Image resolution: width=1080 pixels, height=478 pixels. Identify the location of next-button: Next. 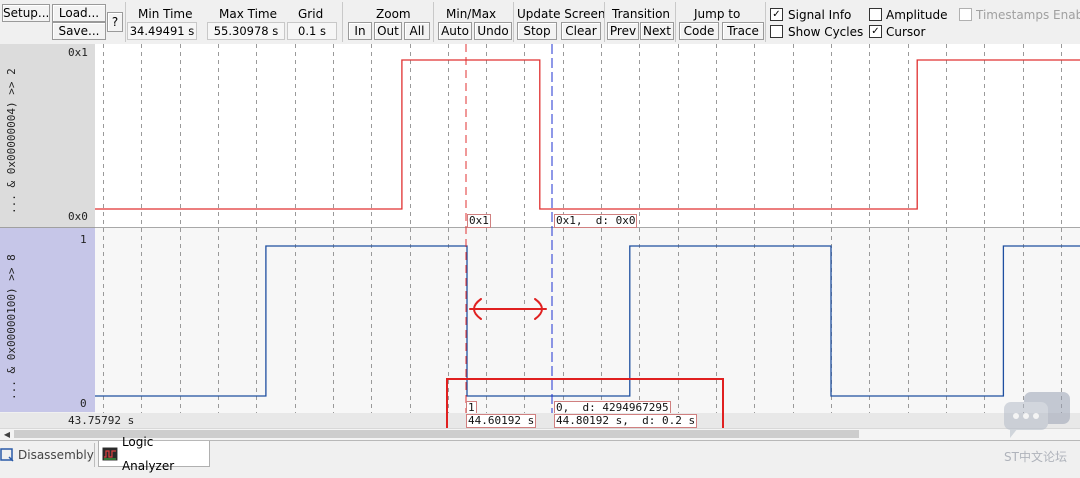
(657, 31).